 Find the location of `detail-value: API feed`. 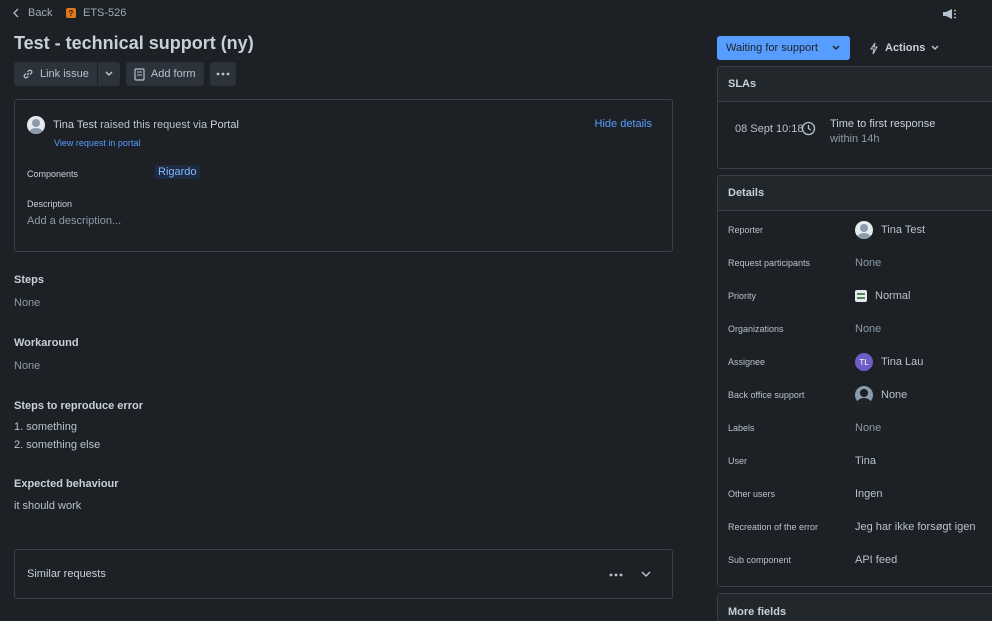

detail-value: API feed is located at coordinates (876, 560).